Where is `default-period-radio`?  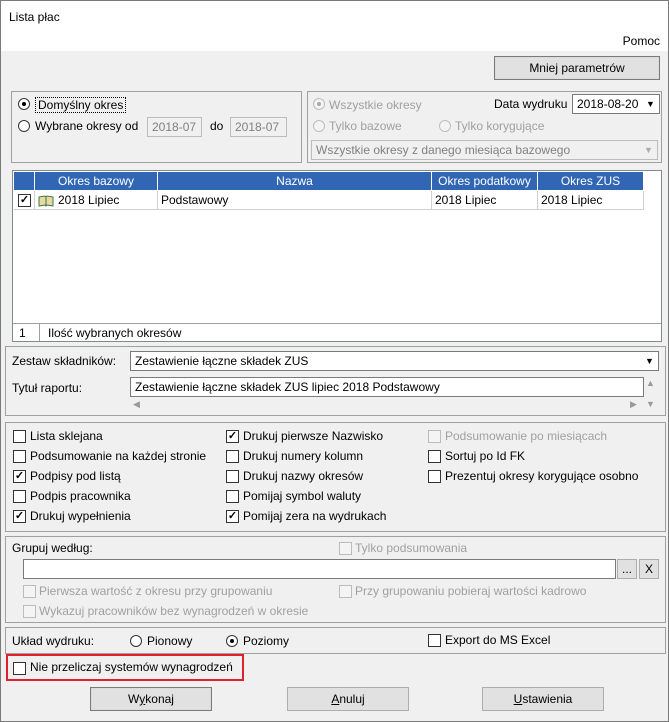 default-period-radio is located at coordinates (24, 104).